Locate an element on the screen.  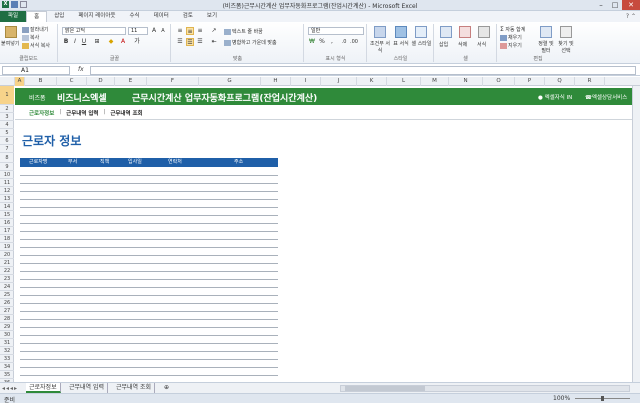
menu-work-entry: 근무내역 입력 is located at coordinates (82, 113).